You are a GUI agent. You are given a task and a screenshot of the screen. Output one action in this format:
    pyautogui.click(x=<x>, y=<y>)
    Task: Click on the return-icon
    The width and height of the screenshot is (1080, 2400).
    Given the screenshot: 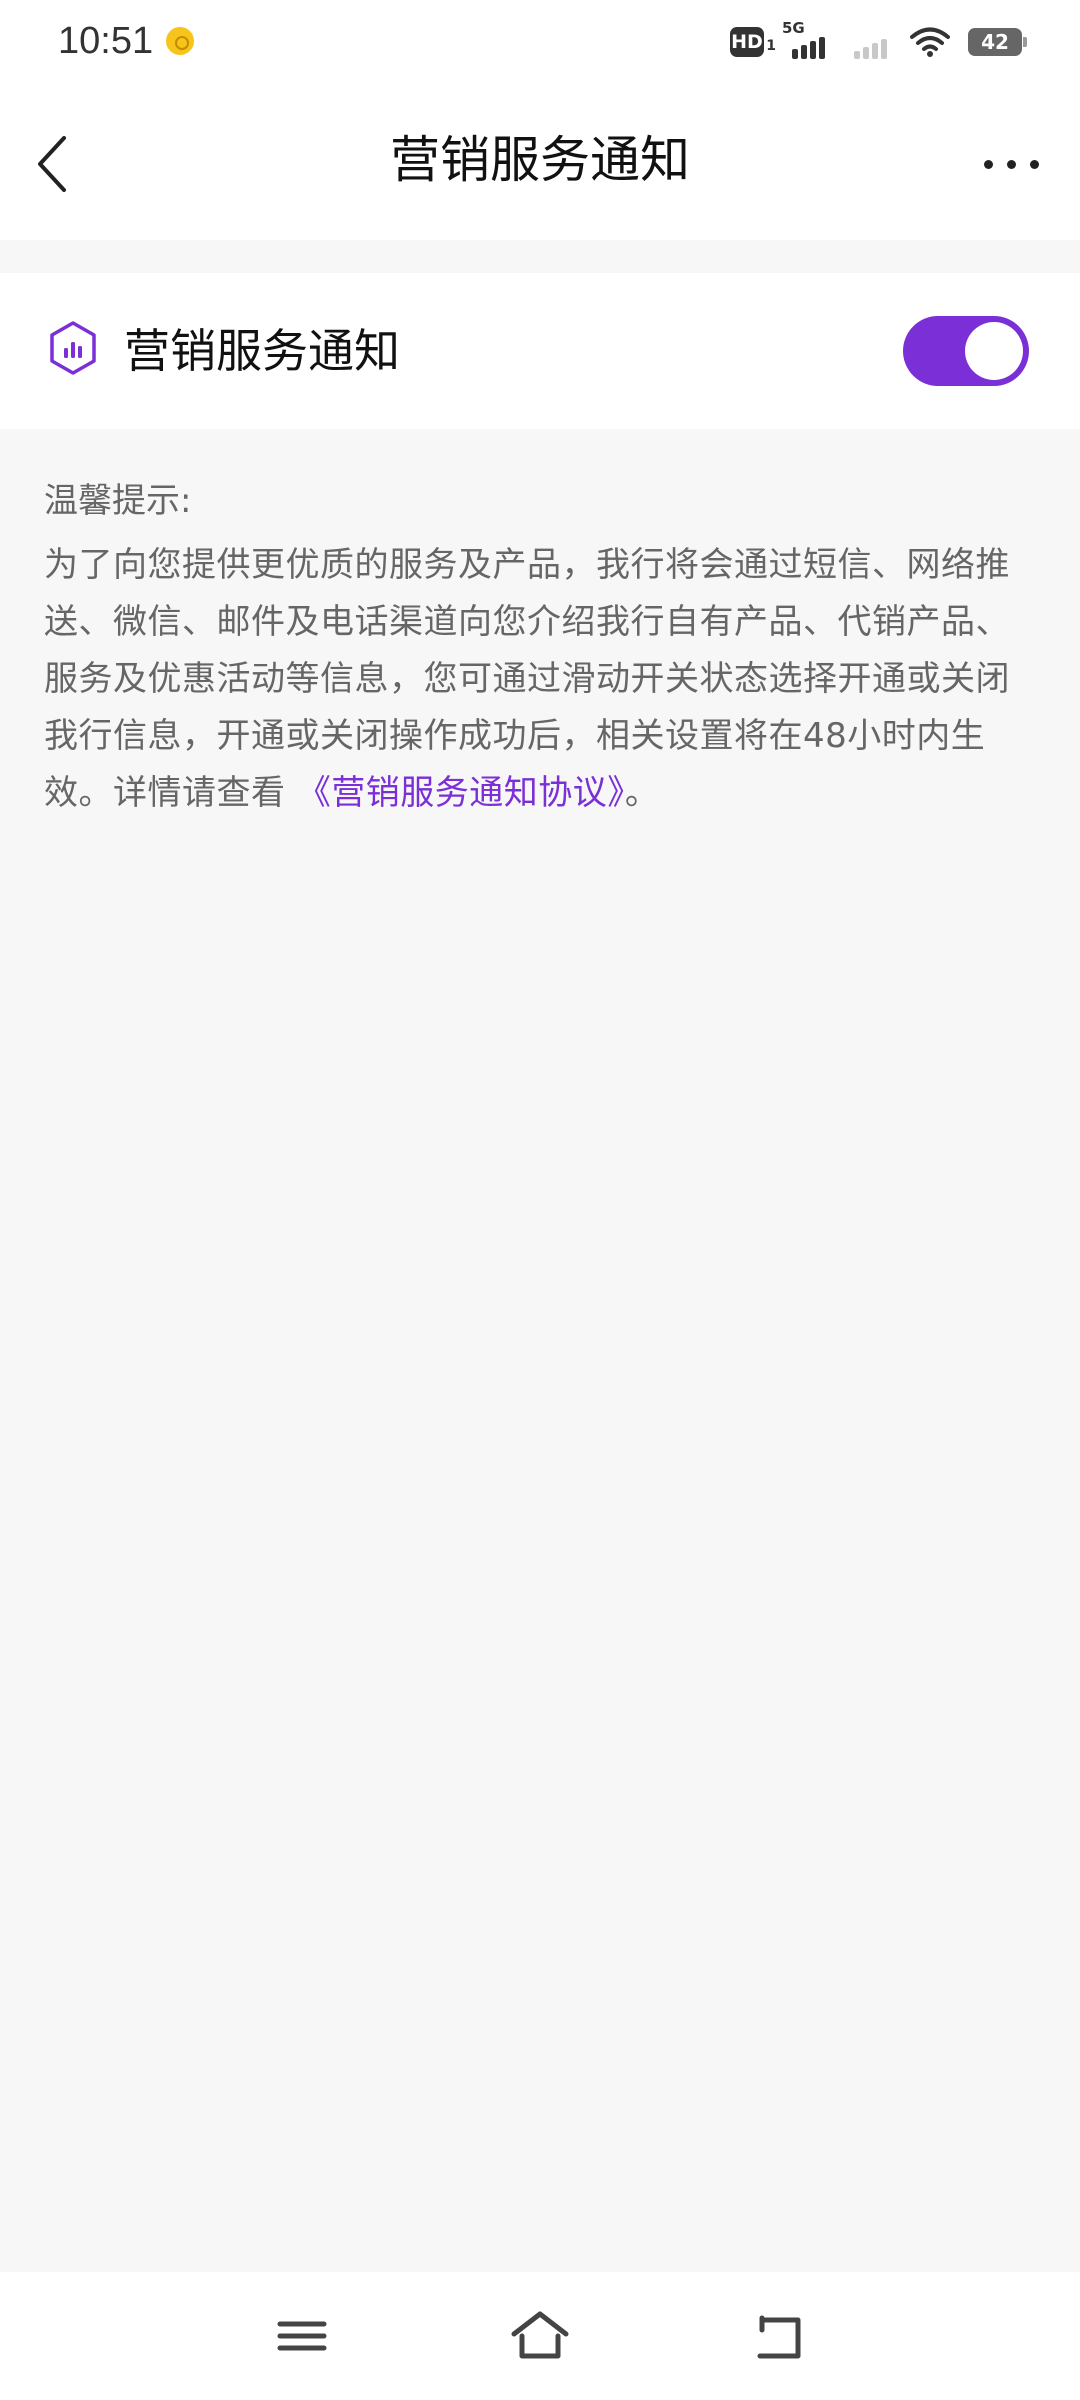 What is the action you would take?
    pyautogui.click(x=779, y=2337)
    